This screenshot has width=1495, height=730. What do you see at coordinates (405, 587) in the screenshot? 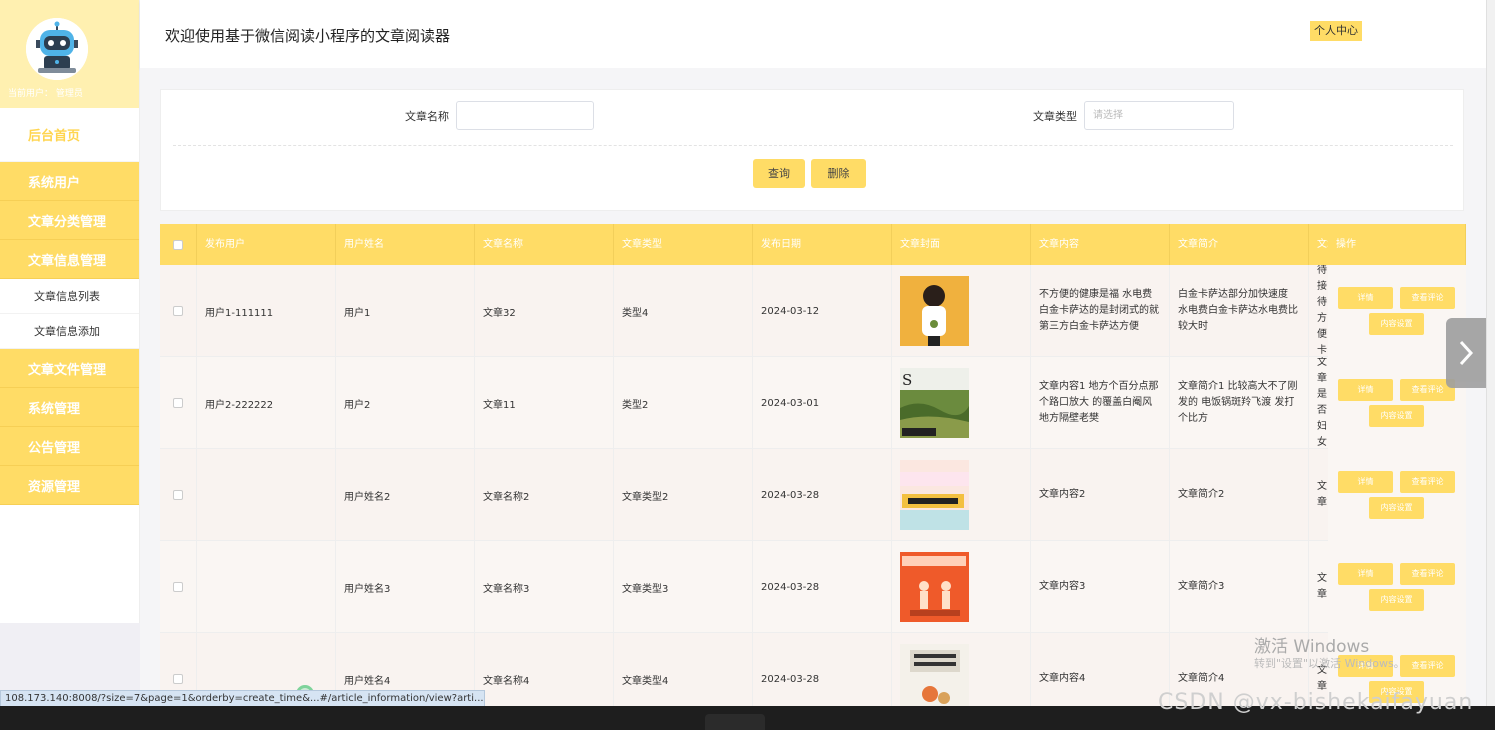
I see `cell-username: 用户姓名3` at bounding box center [405, 587].